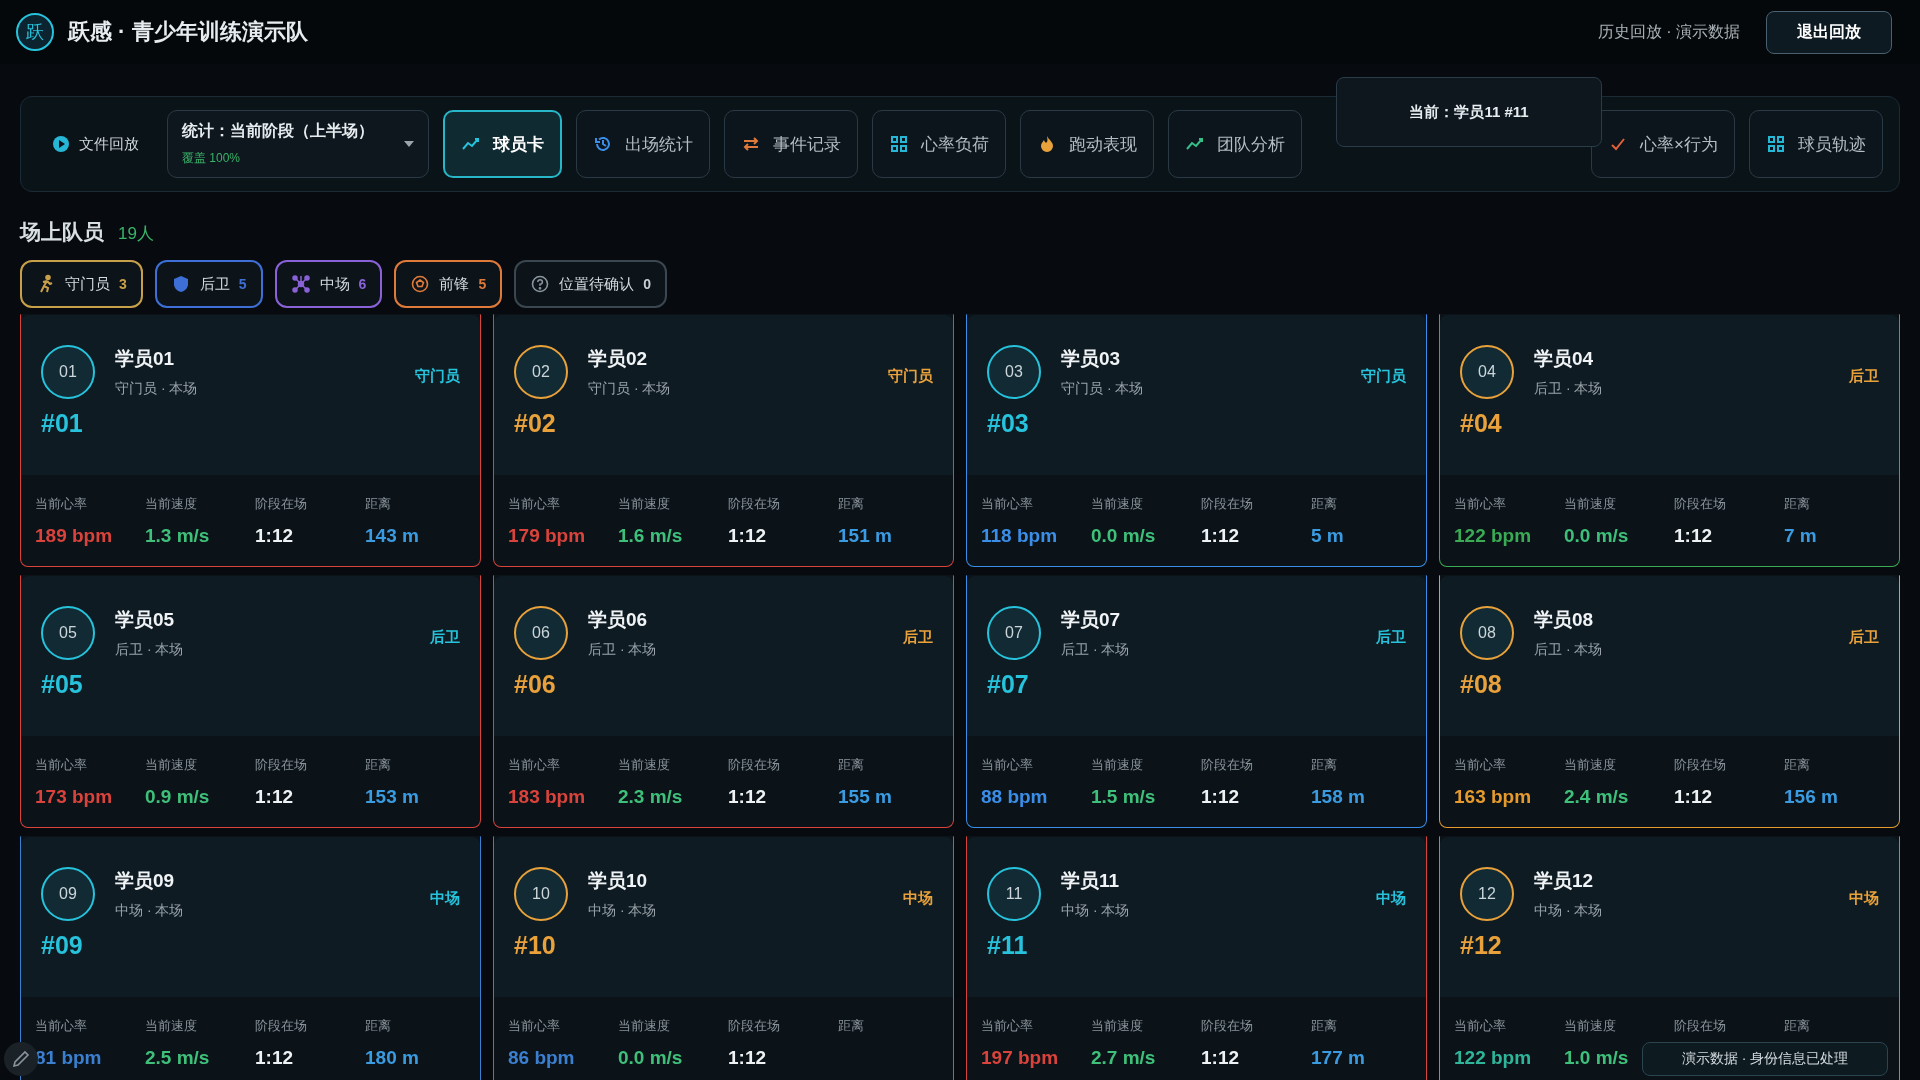 The width and height of the screenshot is (1920, 1080). I want to click on stats-dropdown: 统计：当前阶段（上半场） 覆盖 100%, so click(298, 144).